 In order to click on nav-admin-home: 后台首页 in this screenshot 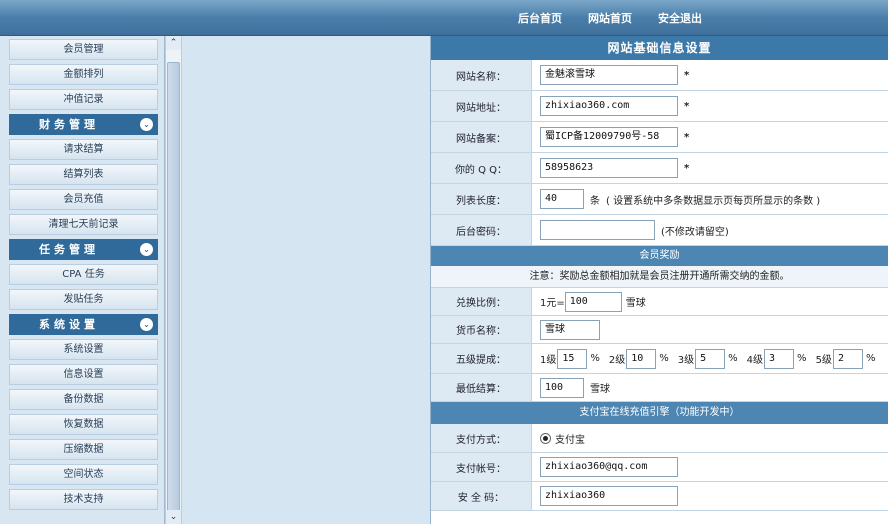, I will do `click(540, 18)`.